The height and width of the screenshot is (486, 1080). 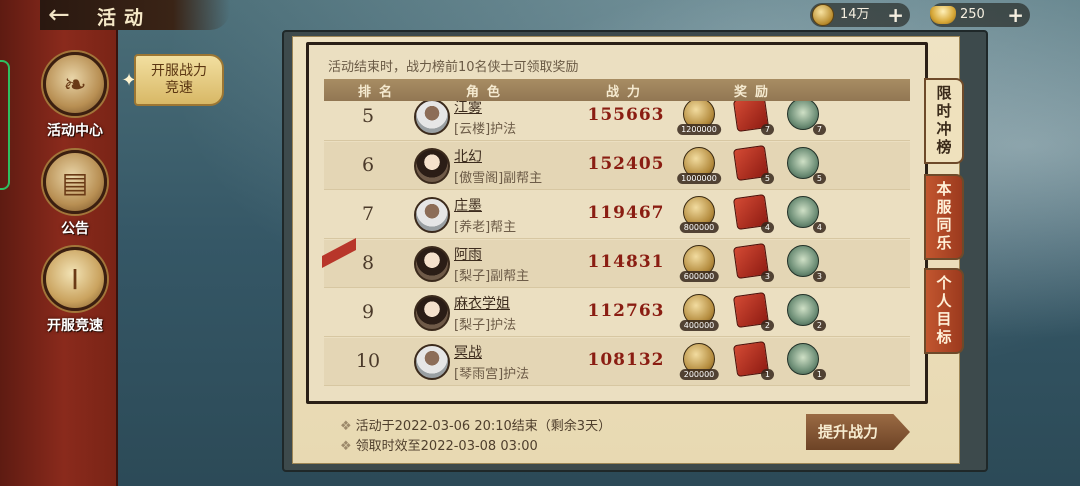 What do you see at coordinates (468, 205) in the screenshot?
I see `player-name: 庄墨` at bounding box center [468, 205].